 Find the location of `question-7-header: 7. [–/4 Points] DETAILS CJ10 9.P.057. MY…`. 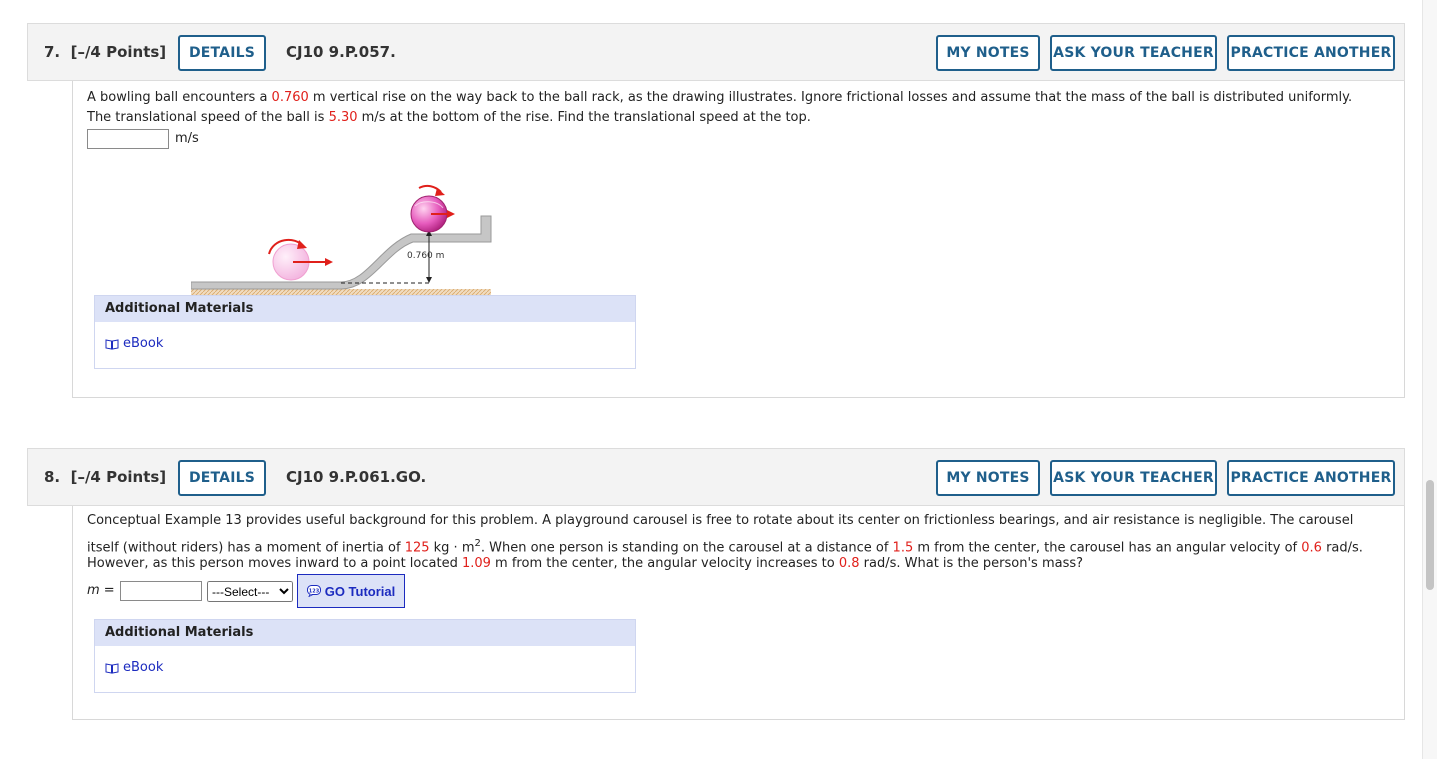

question-7-header: 7. [–/4 Points] DETAILS CJ10 9.P.057. MY… is located at coordinates (716, 52).